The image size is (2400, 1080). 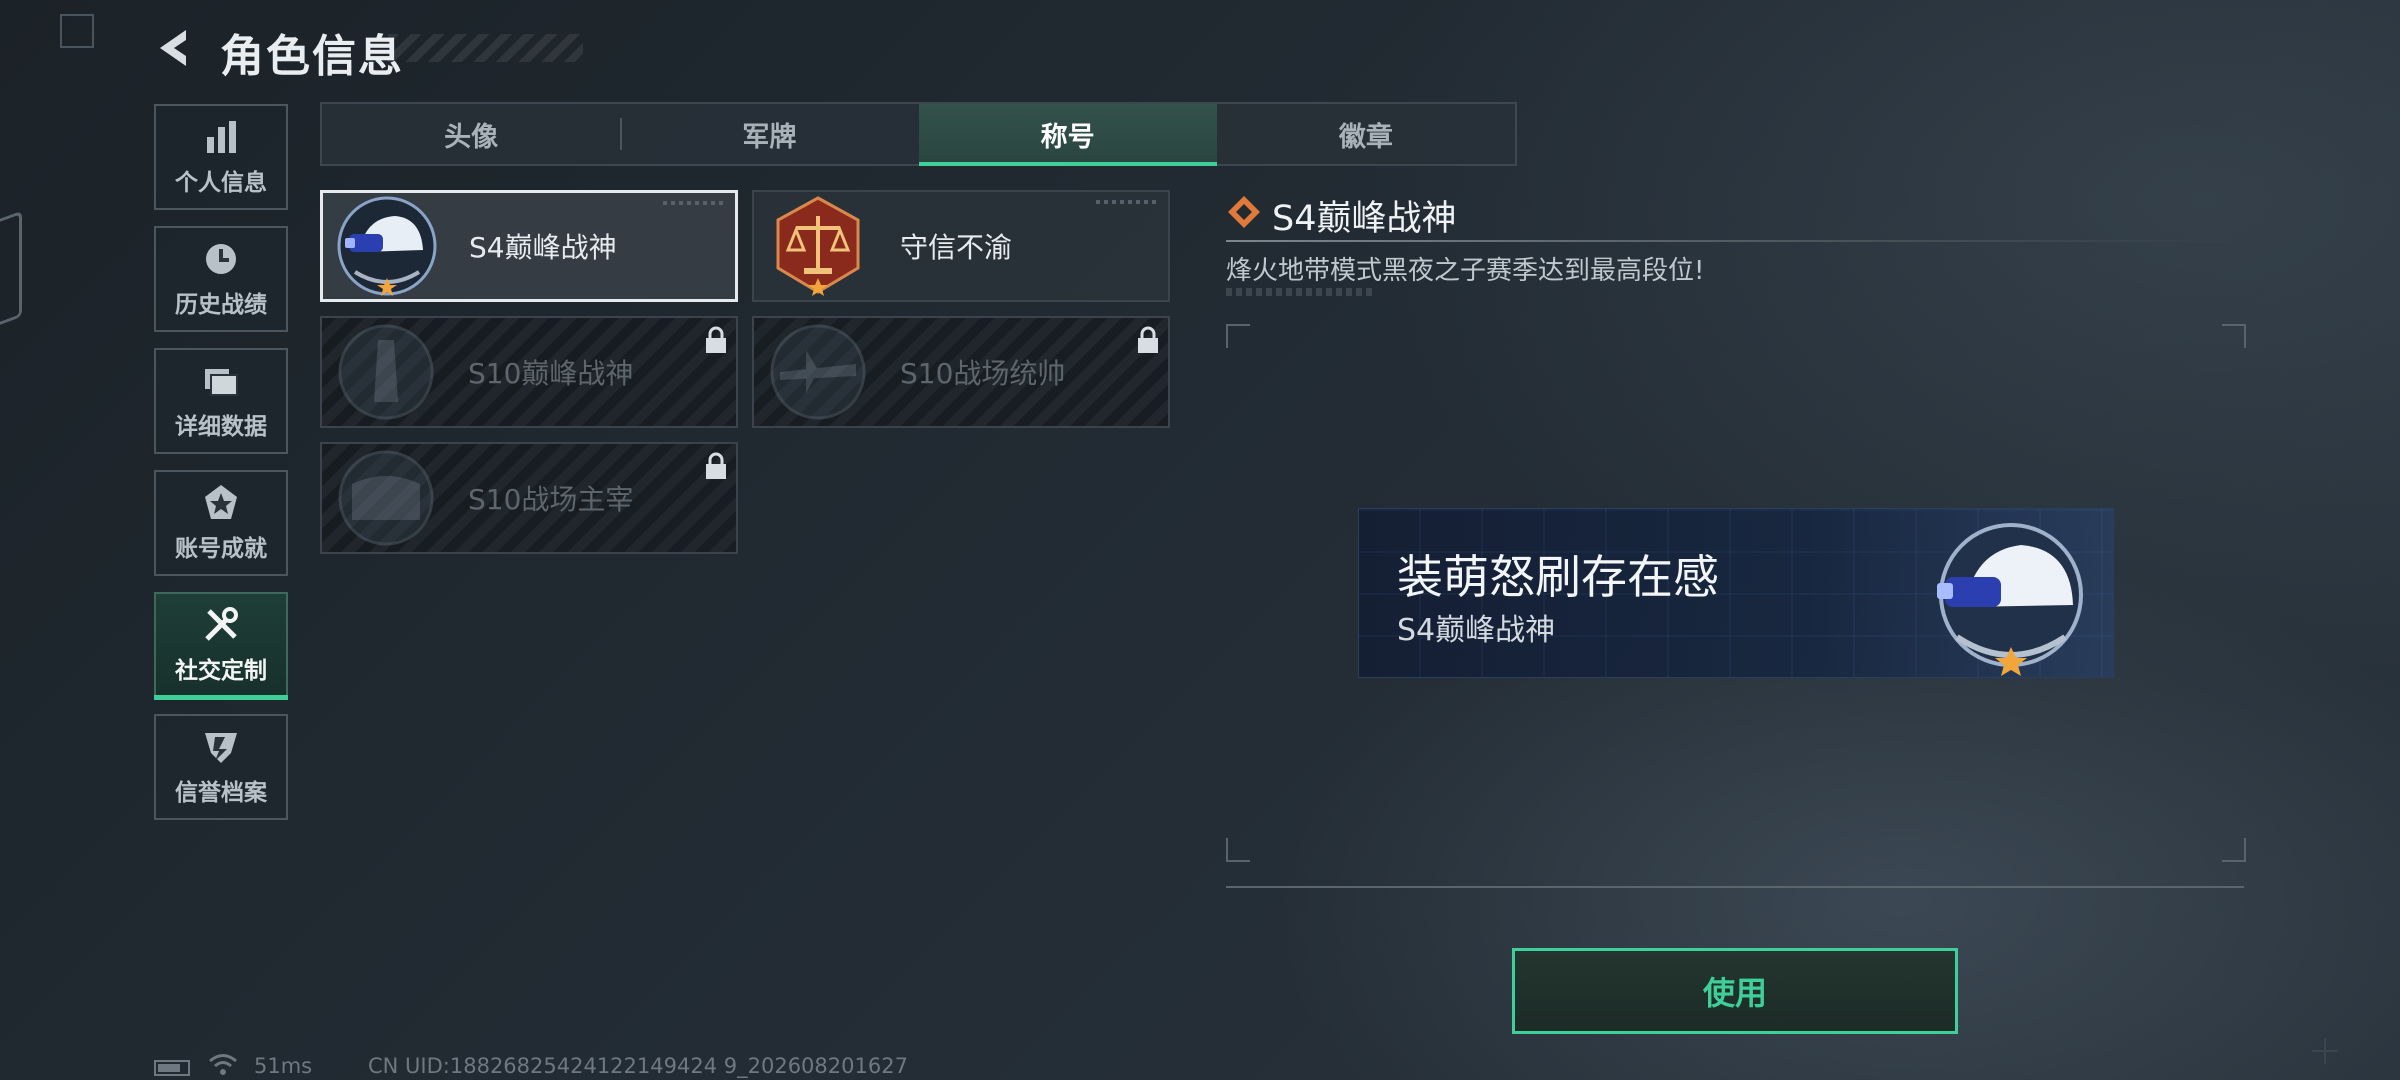 I want to click on detail-divider, so click(x=1735, y=241).